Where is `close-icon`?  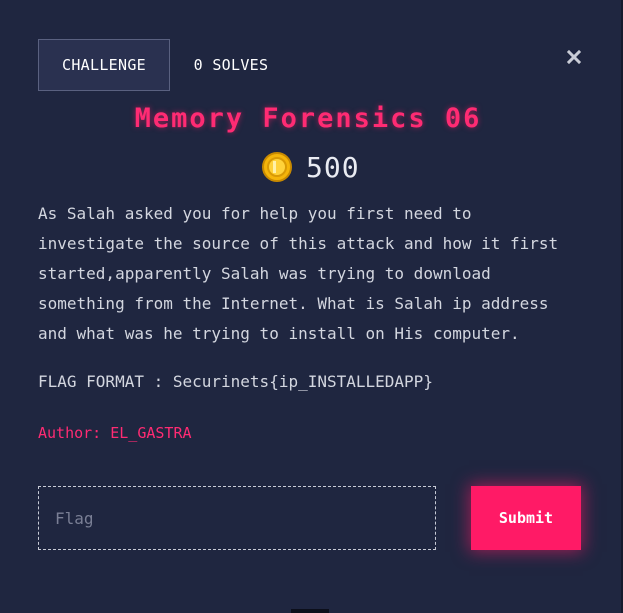 close-icon is located at coordinates (574, 57).